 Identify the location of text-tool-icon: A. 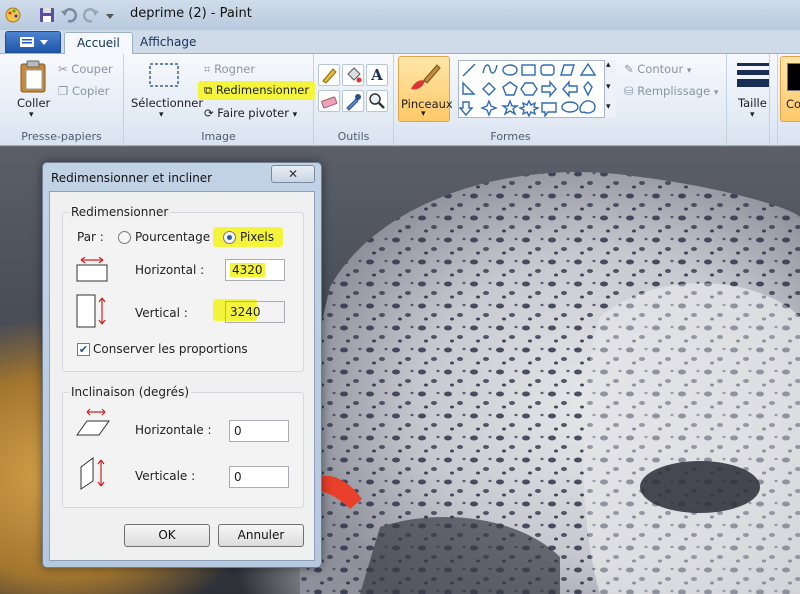
(377, 75).